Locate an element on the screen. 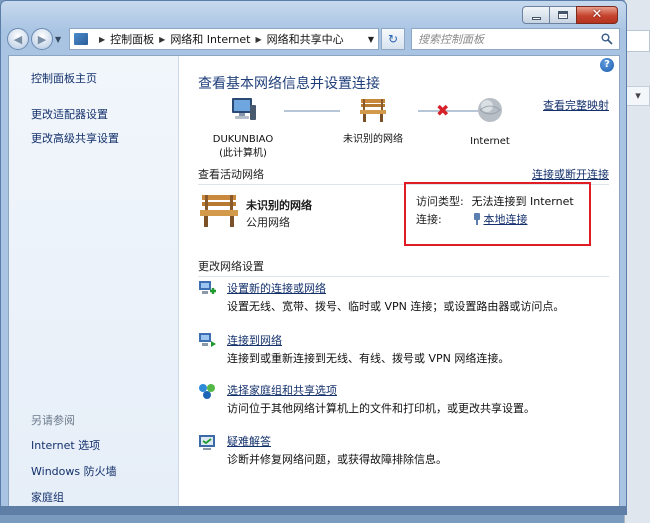 The image size is (650, 523). maximize-icon is located at coordinates (563, 15).